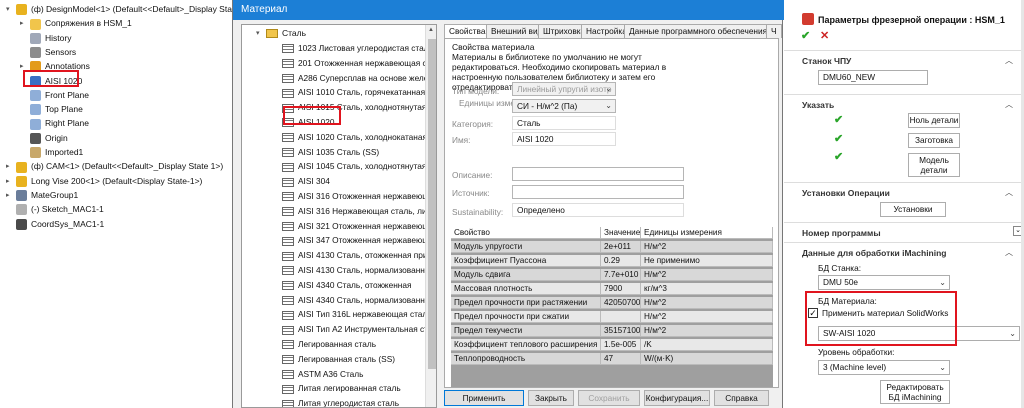  What do you see at coordinates (934, 165) in the screenshot?
I see `model-button: Модель детали` at bounding box center [934, 165].